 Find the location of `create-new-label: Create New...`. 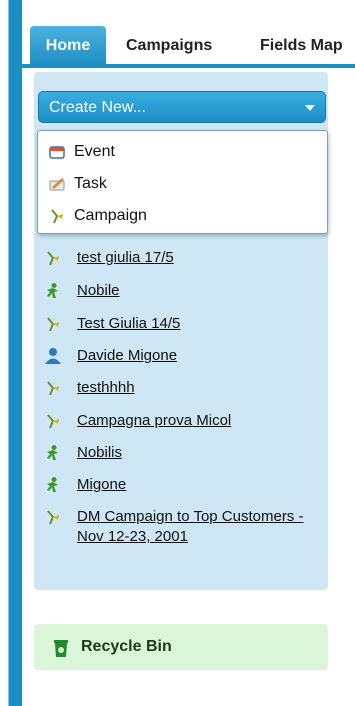

create-new-label: Create New... is located at coordinates (97, 107).